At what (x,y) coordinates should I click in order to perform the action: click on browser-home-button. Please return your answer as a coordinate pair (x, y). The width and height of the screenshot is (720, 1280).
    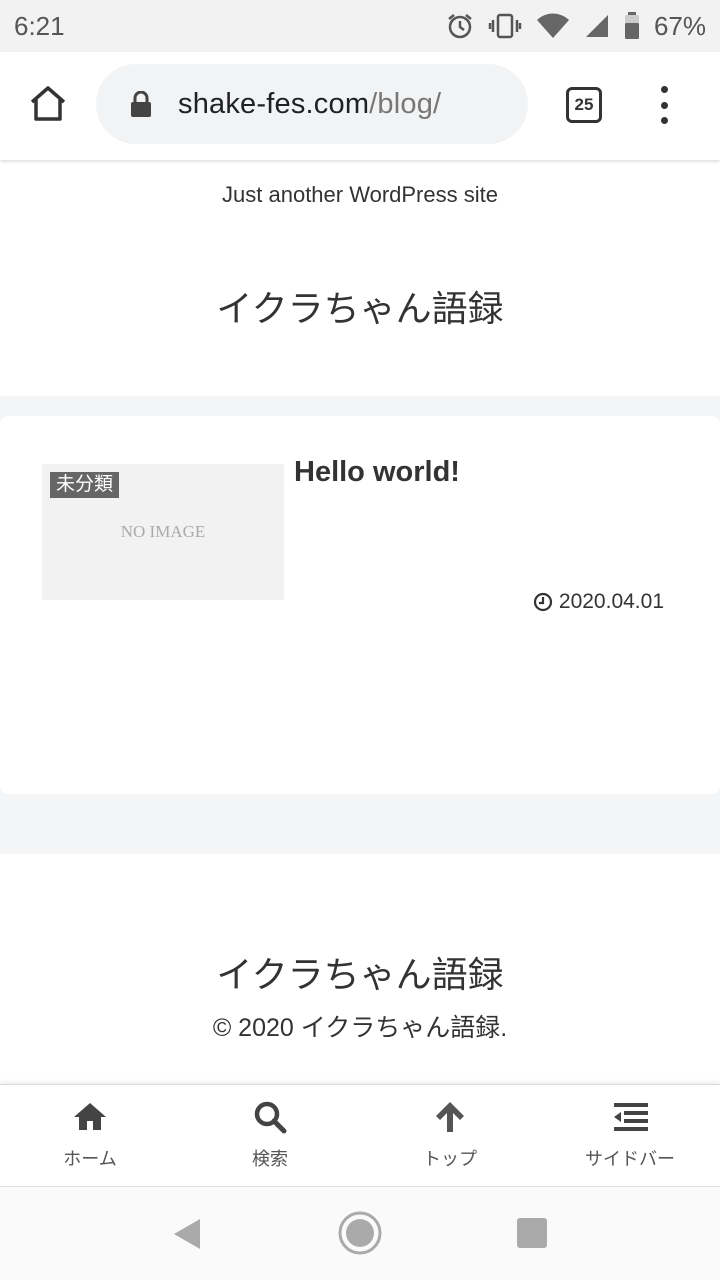
    Looking at the image, I should click on (48, 104).